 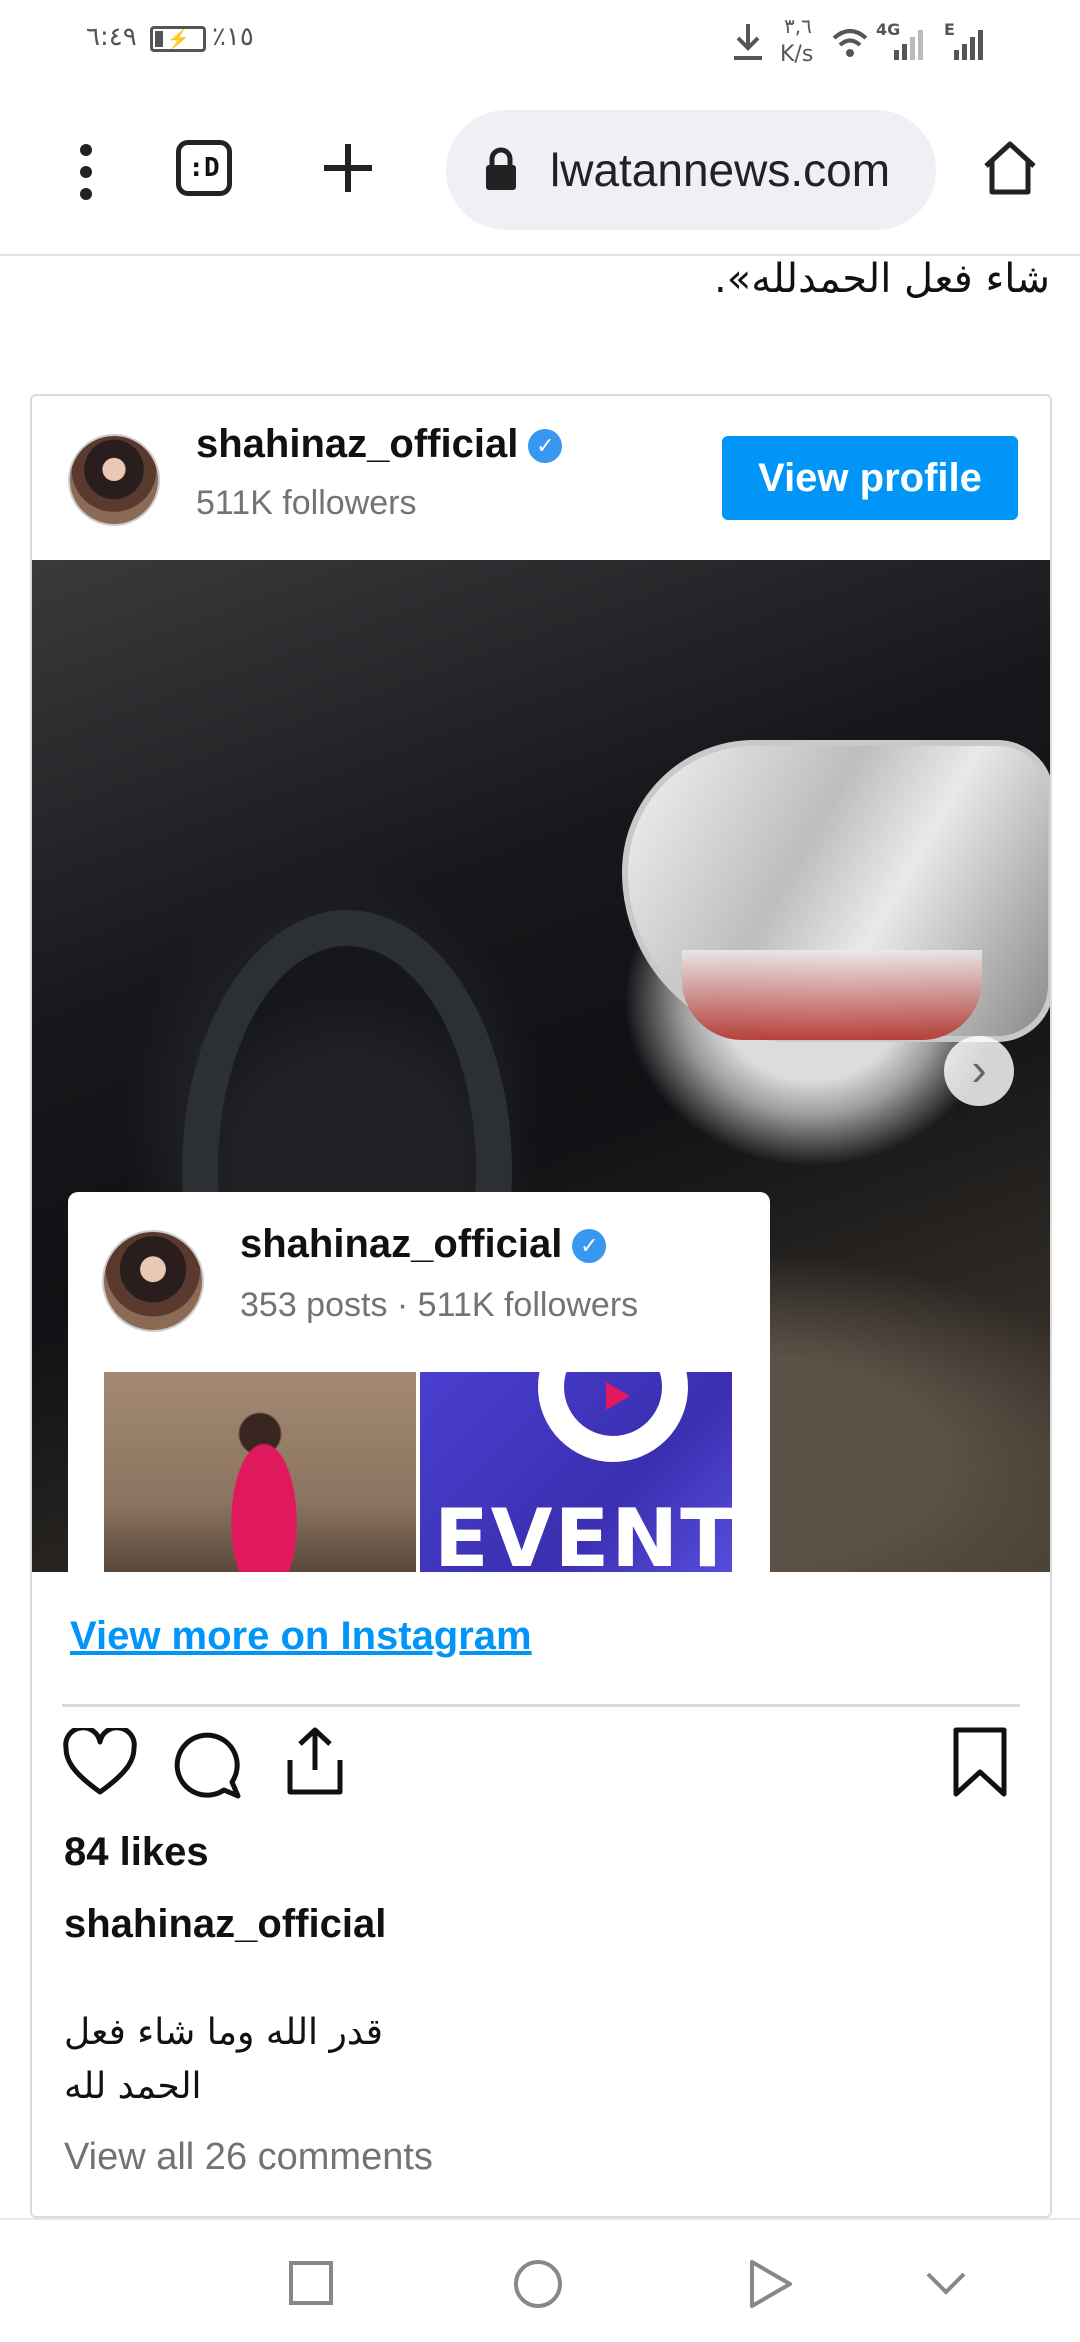 What do you see at coordinates (797, 54) in the screenshot?
I see `net-speed-unit: K/s` at bounding box center [797, 54].